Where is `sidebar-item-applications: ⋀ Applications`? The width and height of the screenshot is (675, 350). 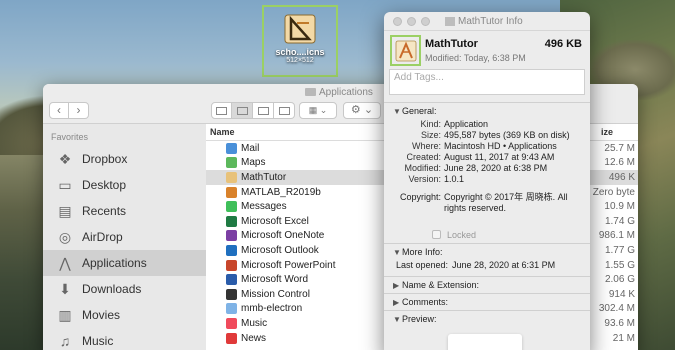 sidebar-item-applications: ⋀ Applications is located at coordinates (124, 263).